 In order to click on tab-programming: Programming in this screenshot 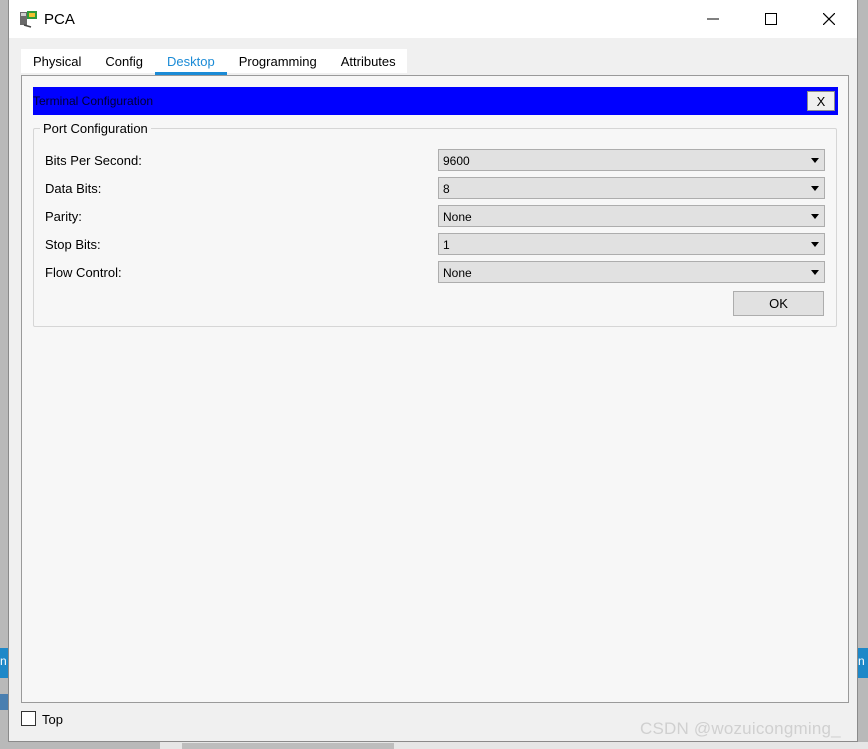, I will do `click(278, 61)`.